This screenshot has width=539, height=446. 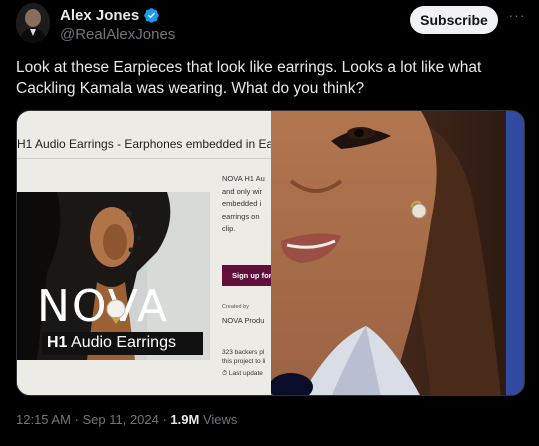 I want to click on pearl-earring-icon, so click(x=116, y=311).